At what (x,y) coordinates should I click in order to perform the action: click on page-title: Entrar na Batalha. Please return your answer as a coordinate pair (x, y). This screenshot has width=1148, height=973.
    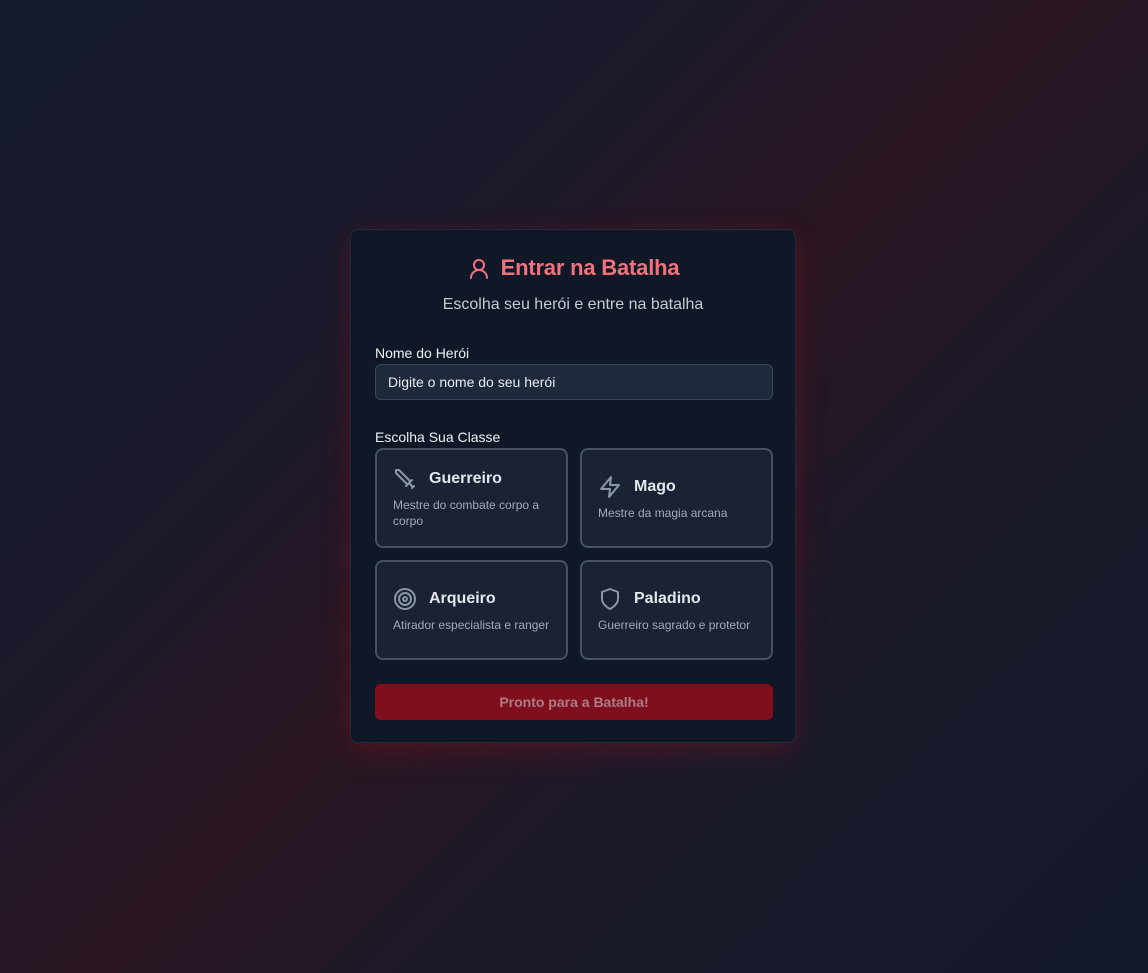
    Looking at the image, I should click on (590, 267).